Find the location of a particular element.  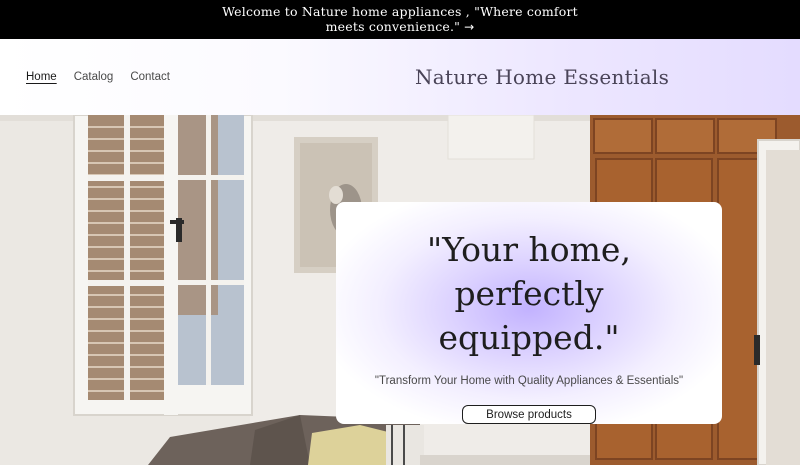

nav-link-home: Home is located at coordinates (41, 77).